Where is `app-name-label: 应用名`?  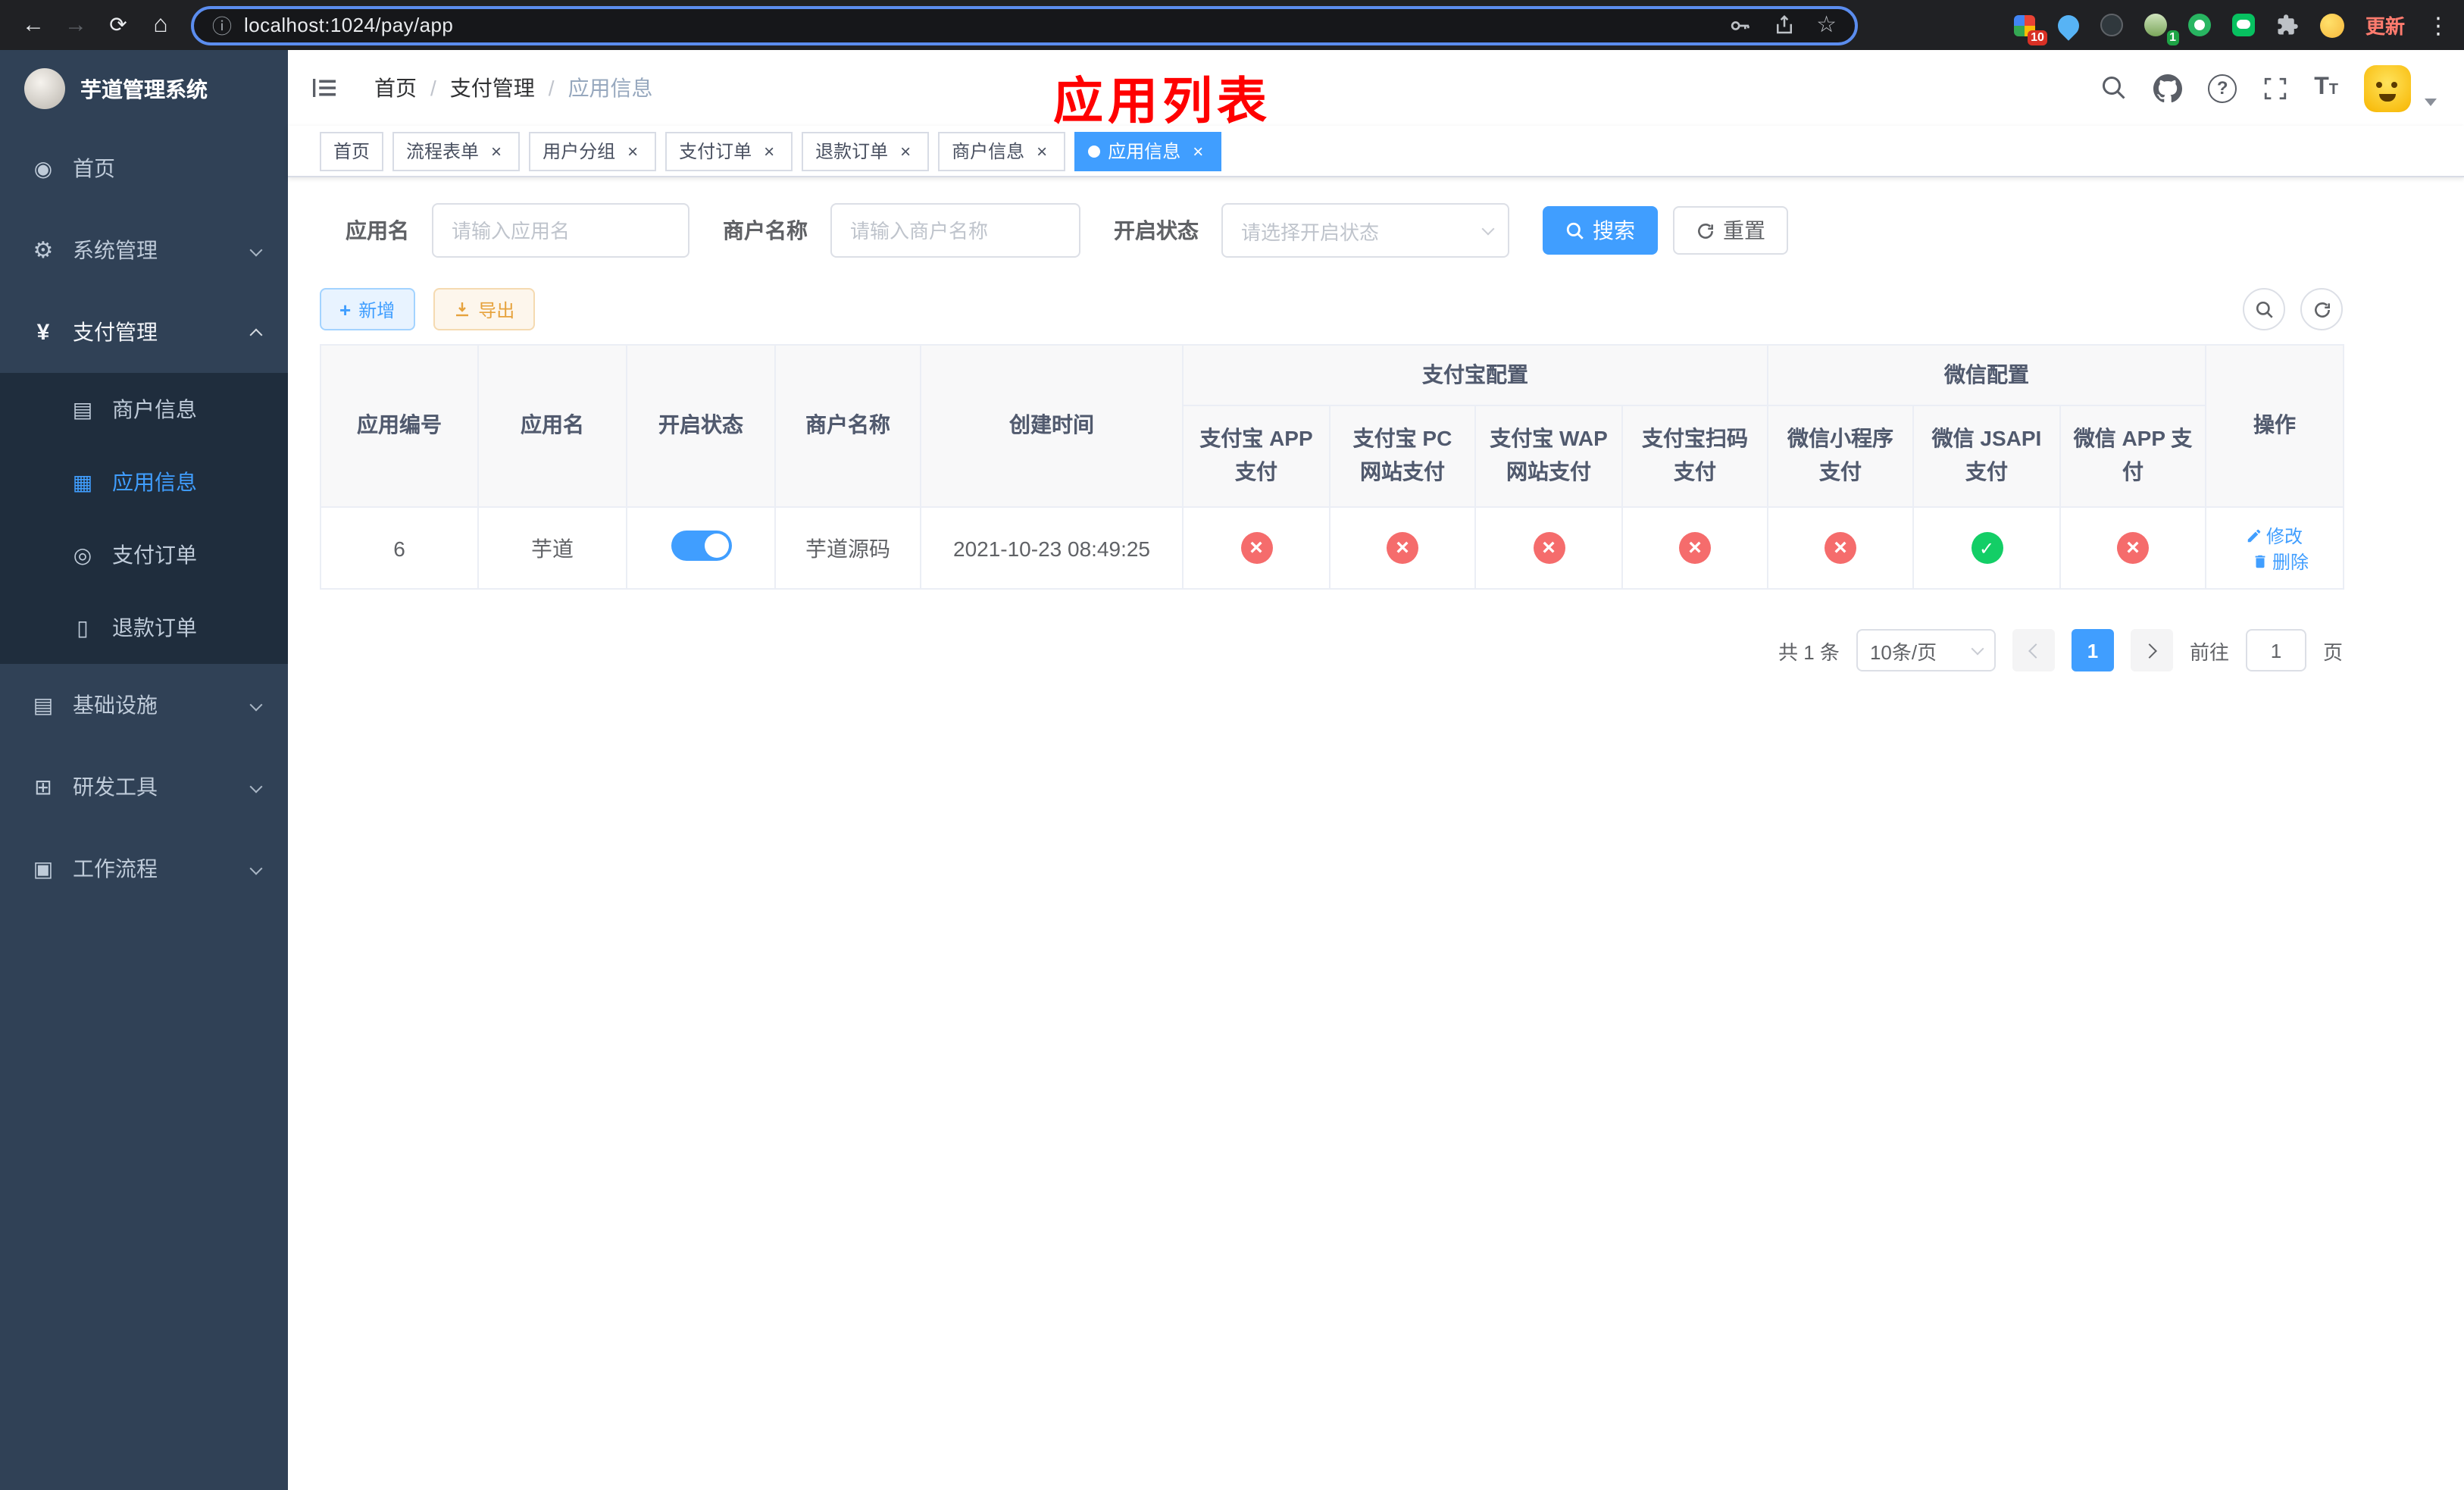
app-name-label: 应用名 is located at coordinates (377, 230).